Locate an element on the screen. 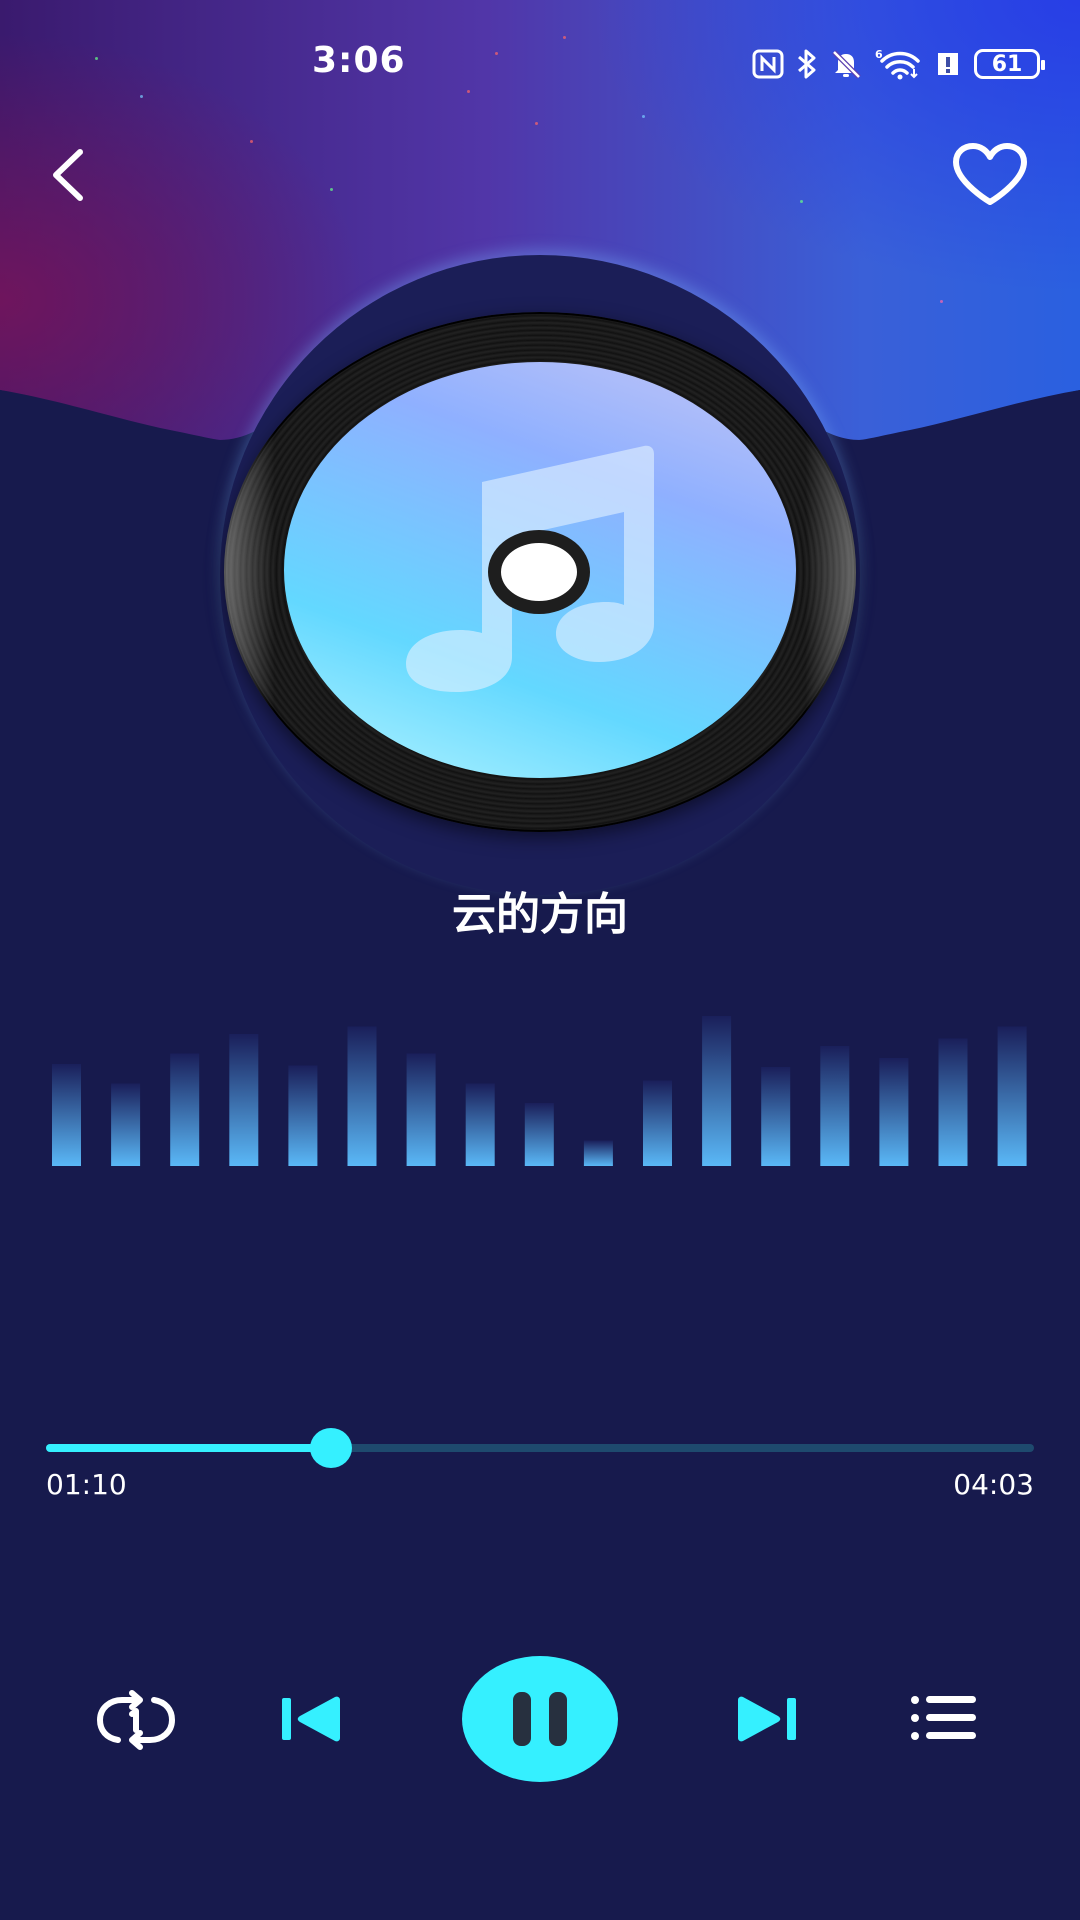 The width and height of the screenshot is (1080, 1920). battery-level: 61 is located at coordinates (1007, 64).